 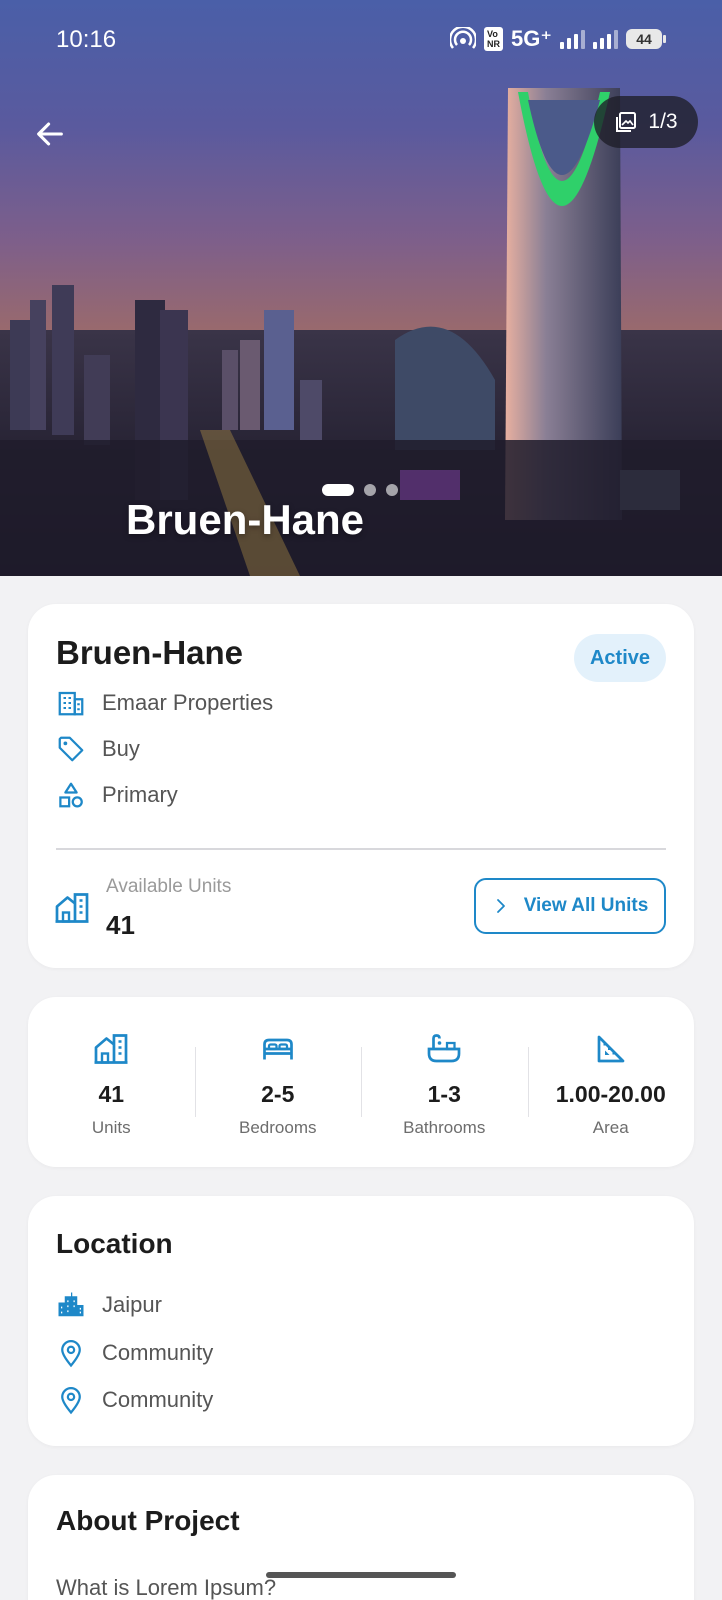 I want to click on stat-units: 41 Units, so click(x=111, y=1082).